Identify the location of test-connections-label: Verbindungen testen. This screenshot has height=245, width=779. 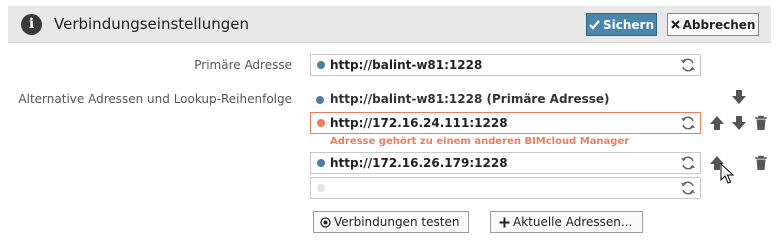
(397, 222).